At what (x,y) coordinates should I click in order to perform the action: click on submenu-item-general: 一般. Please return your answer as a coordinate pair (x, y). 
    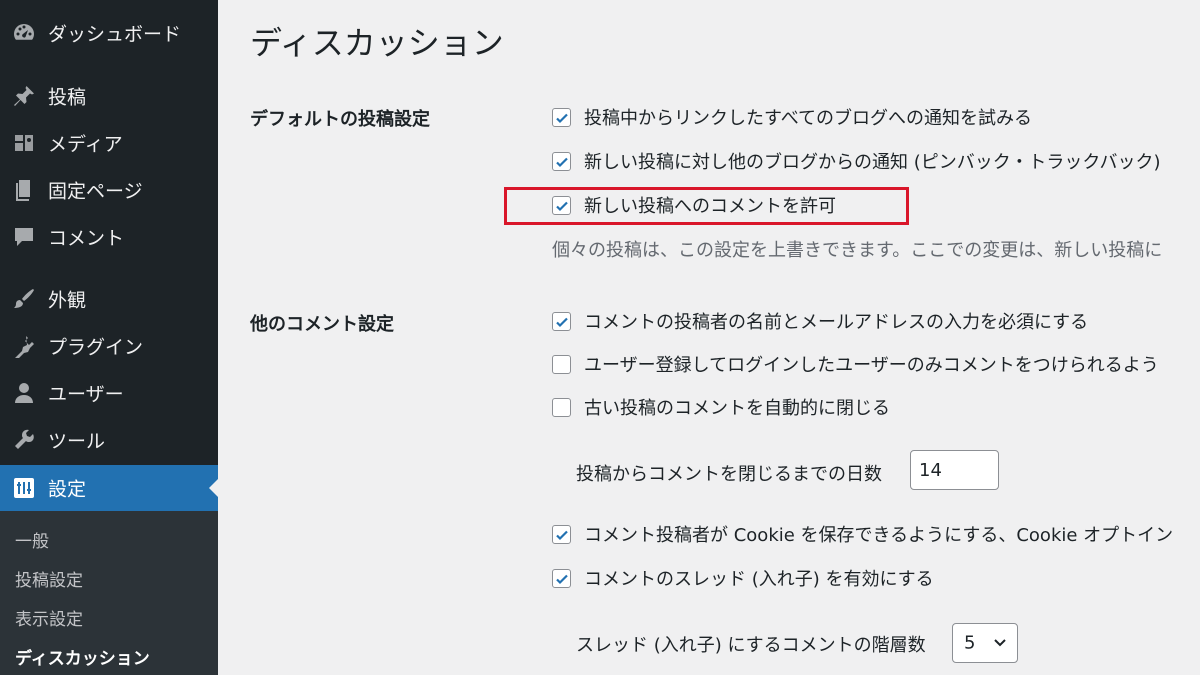
    Looking at the image, I should click on (32, 539).